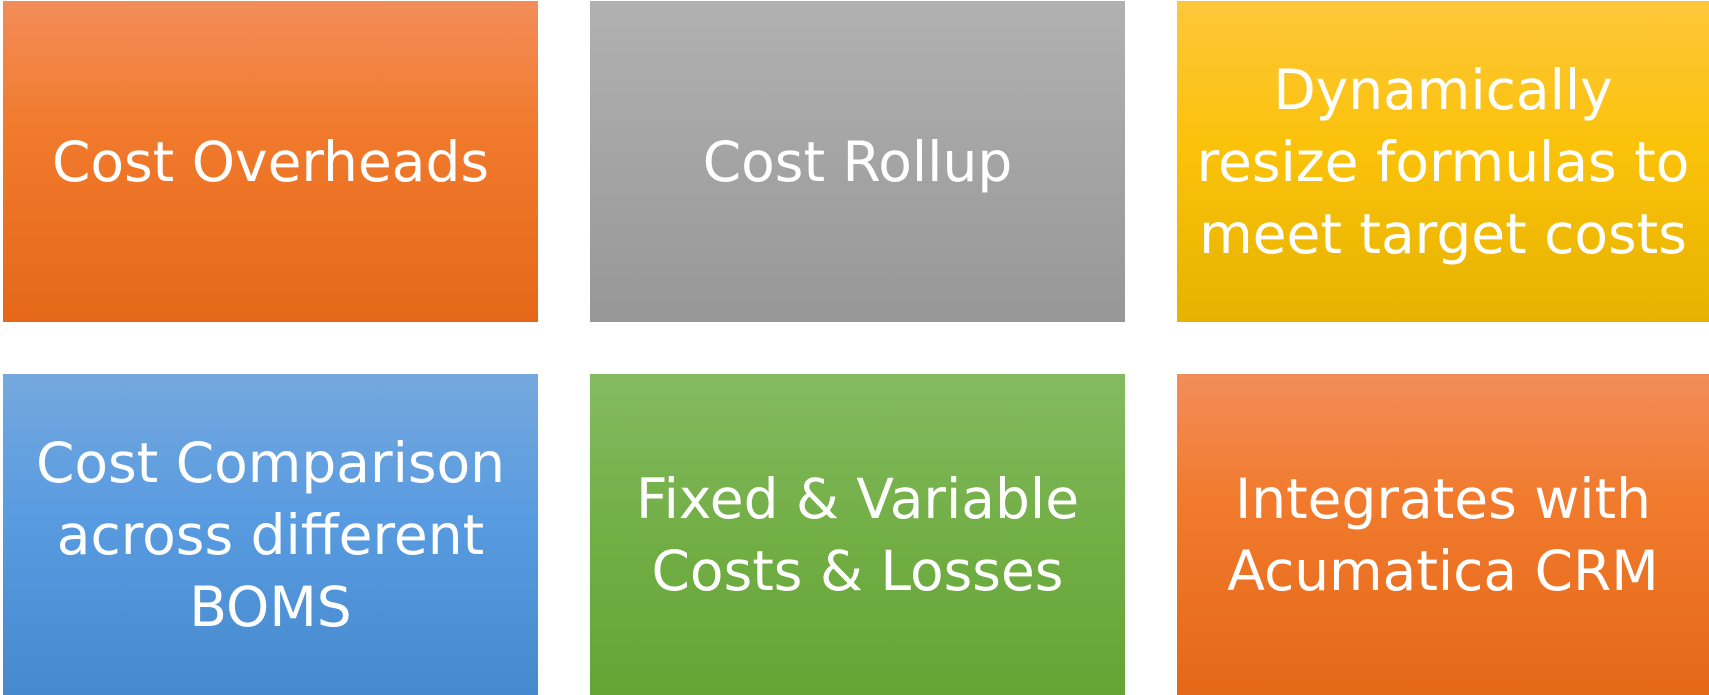 This screenshot has height=695, width=1709. Describe the element at coordinates (270, 462) in the screenshot. I see `tile-label-line: Cost Comparison` at that location.